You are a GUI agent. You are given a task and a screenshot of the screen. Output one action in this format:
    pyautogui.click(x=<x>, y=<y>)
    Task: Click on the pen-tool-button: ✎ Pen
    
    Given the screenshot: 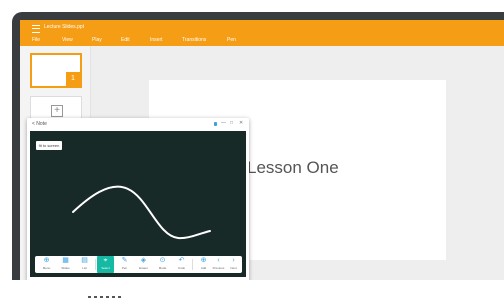 What is the action you would take?
    pyautogui.click(x=124, y=264)
    